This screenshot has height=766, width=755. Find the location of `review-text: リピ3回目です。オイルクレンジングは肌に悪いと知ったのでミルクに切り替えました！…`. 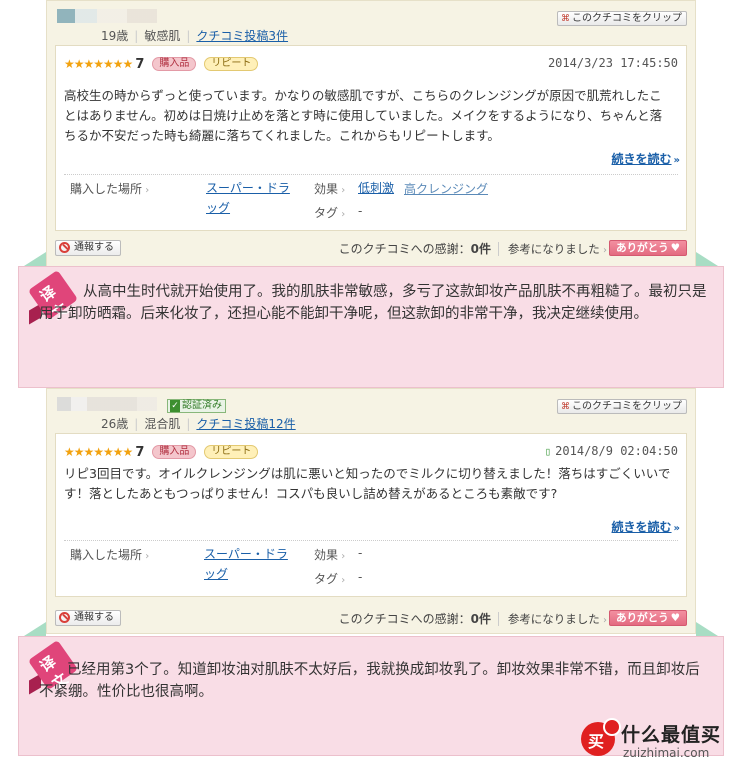

review-text: リピ3回目です。オイルクレンジングは肌に悪いと知ったのでミルクに切り替えました！… is located at coordinates (367, 483).